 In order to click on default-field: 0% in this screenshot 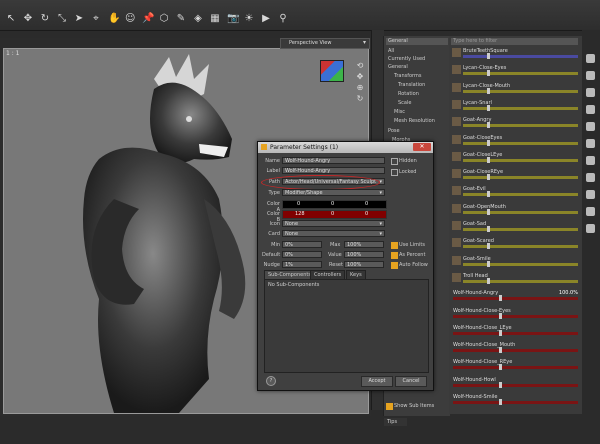, I will do `click(302, 254)`.